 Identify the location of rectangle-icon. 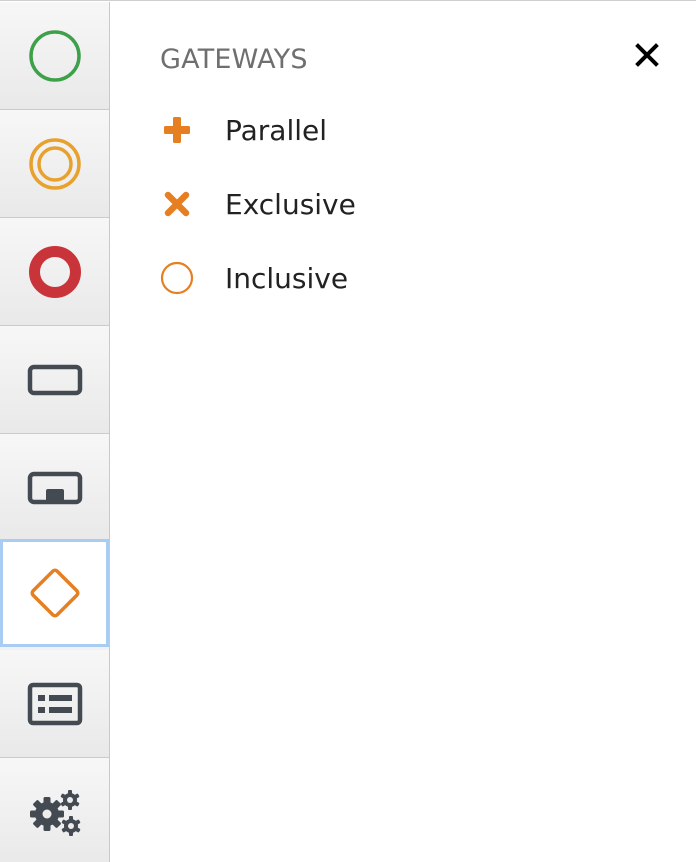
(54, 379).